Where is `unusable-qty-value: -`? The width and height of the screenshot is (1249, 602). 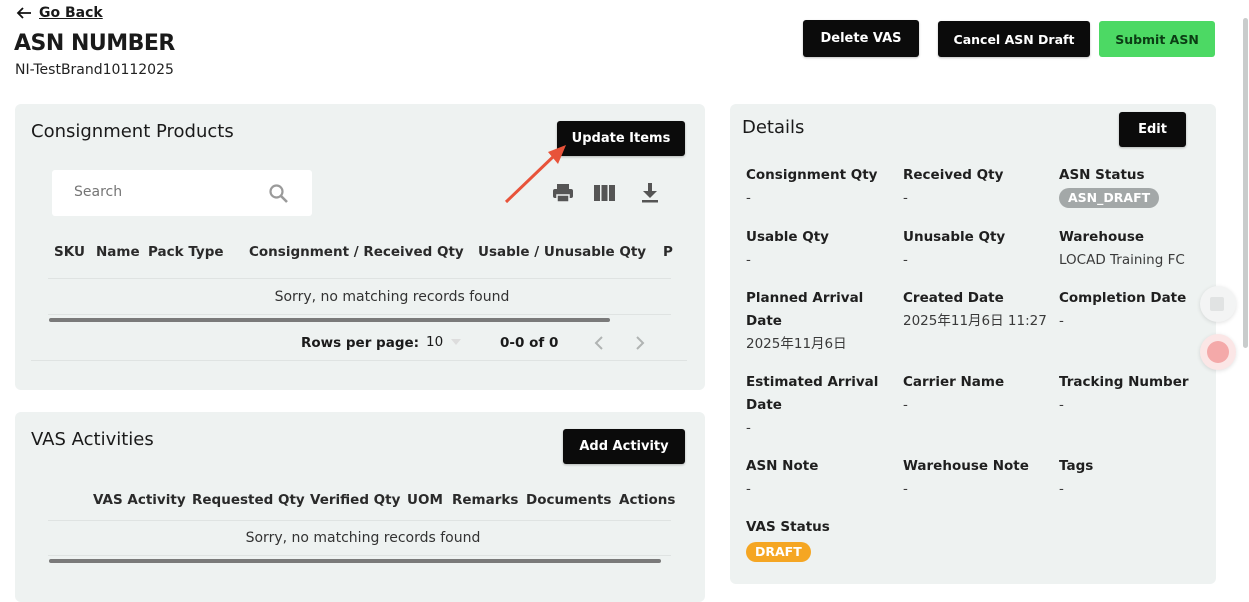
unusable-qty-value: - is located at coordinates (905, 260).